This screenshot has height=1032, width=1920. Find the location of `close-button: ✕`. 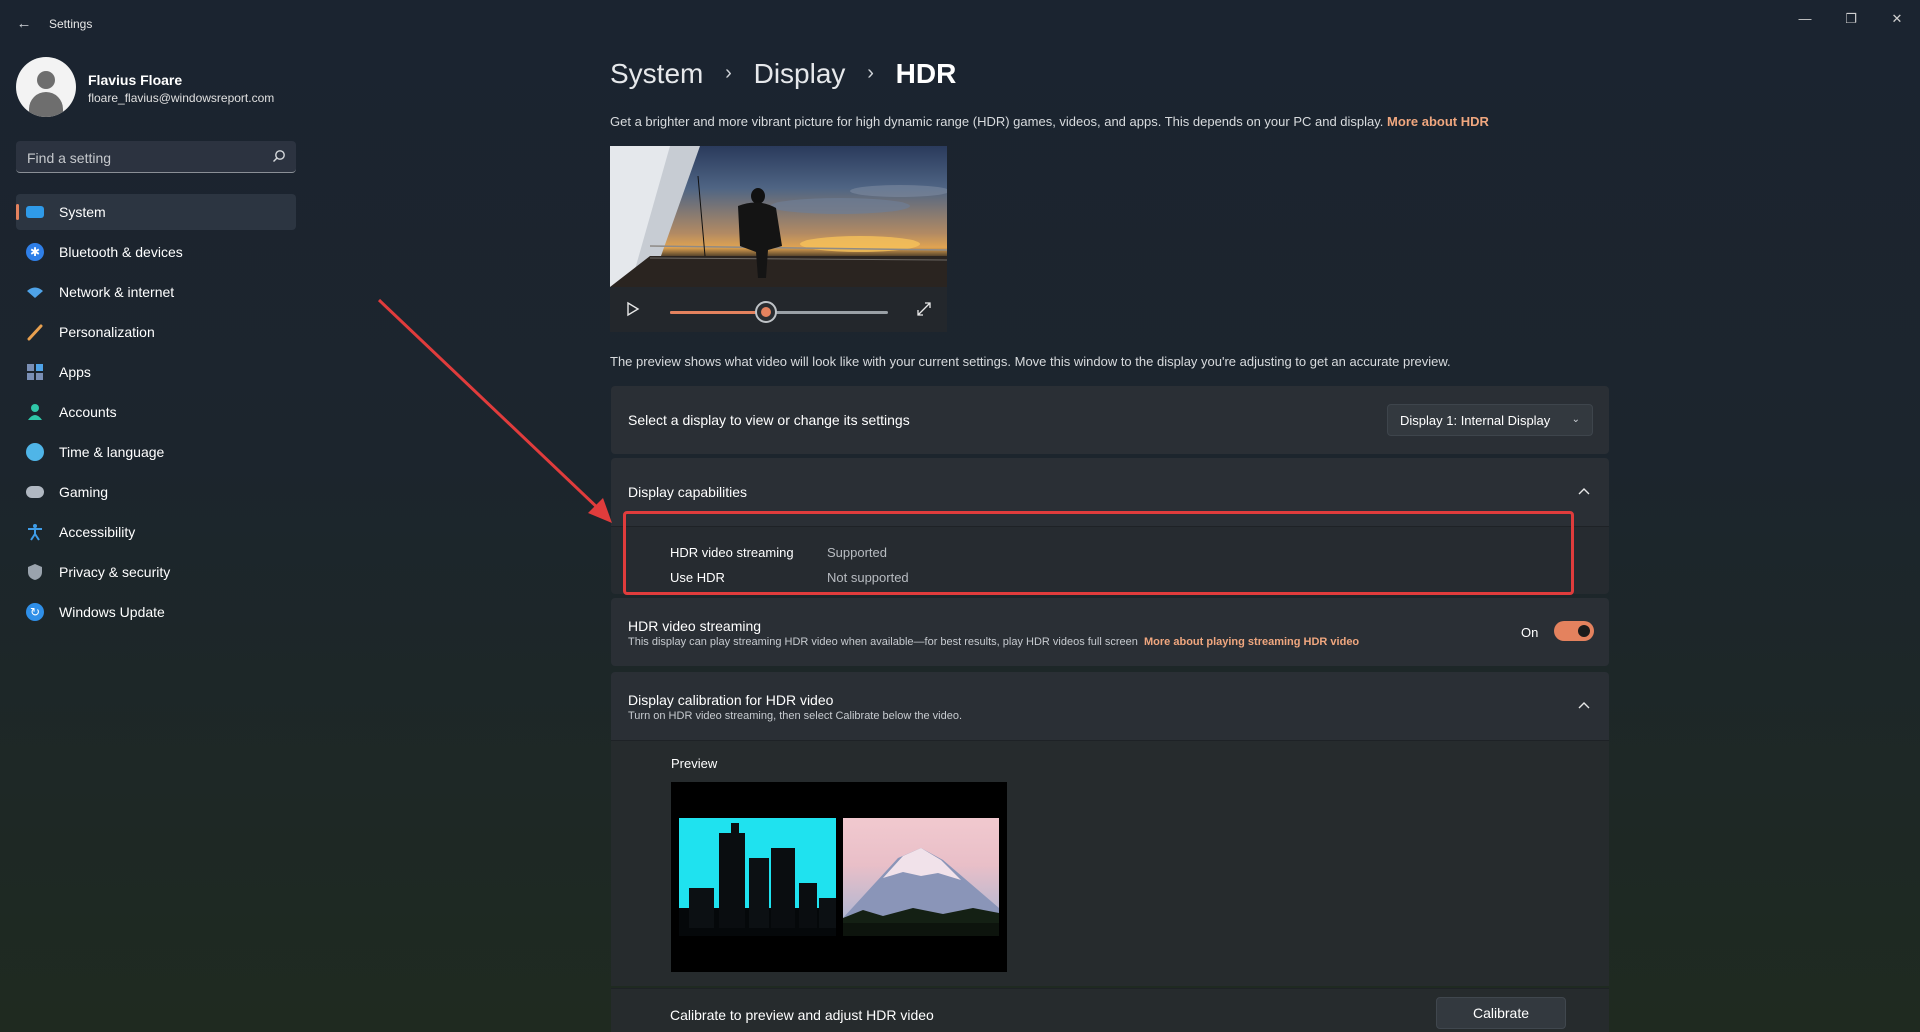

close-button: ✕ is located at coordinates (1897, 19).